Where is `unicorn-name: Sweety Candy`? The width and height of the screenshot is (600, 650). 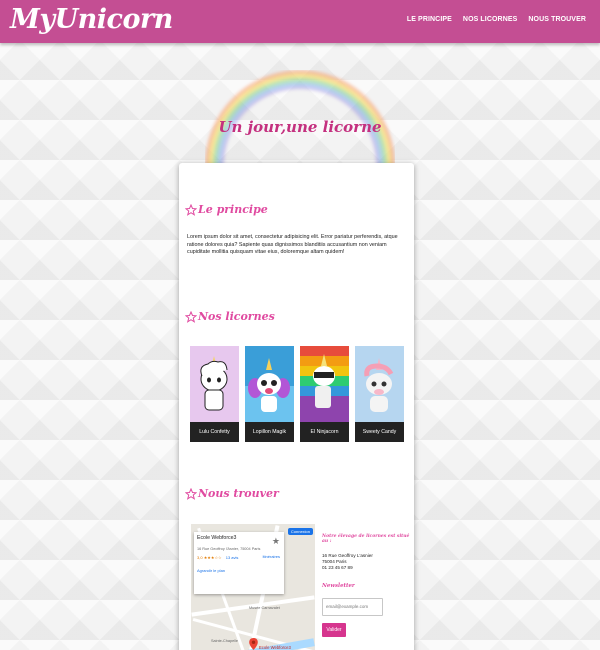
unicorn-name: Sweety Candy is located at coordinates (379, 432).